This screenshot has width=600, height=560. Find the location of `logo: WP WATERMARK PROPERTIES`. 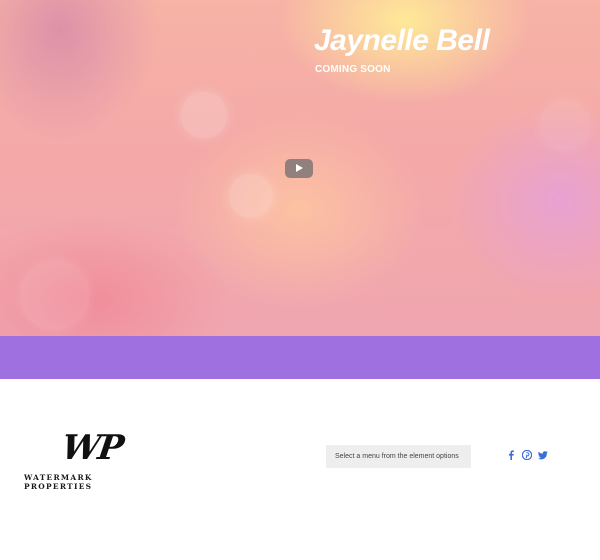

logo: WP WATERMARK PROPERTIES is located at coordinates (89, 459).